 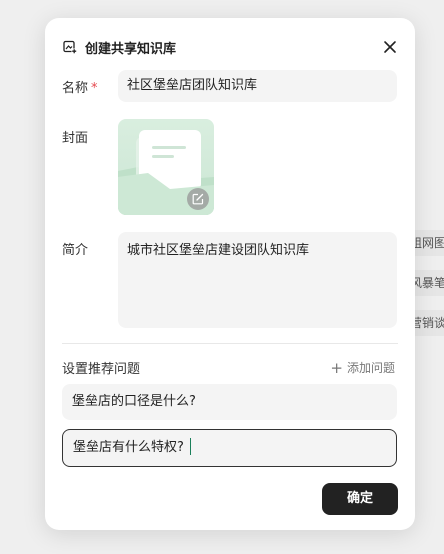 I want to click on plus-icon: +, so click(x=336, y=367).